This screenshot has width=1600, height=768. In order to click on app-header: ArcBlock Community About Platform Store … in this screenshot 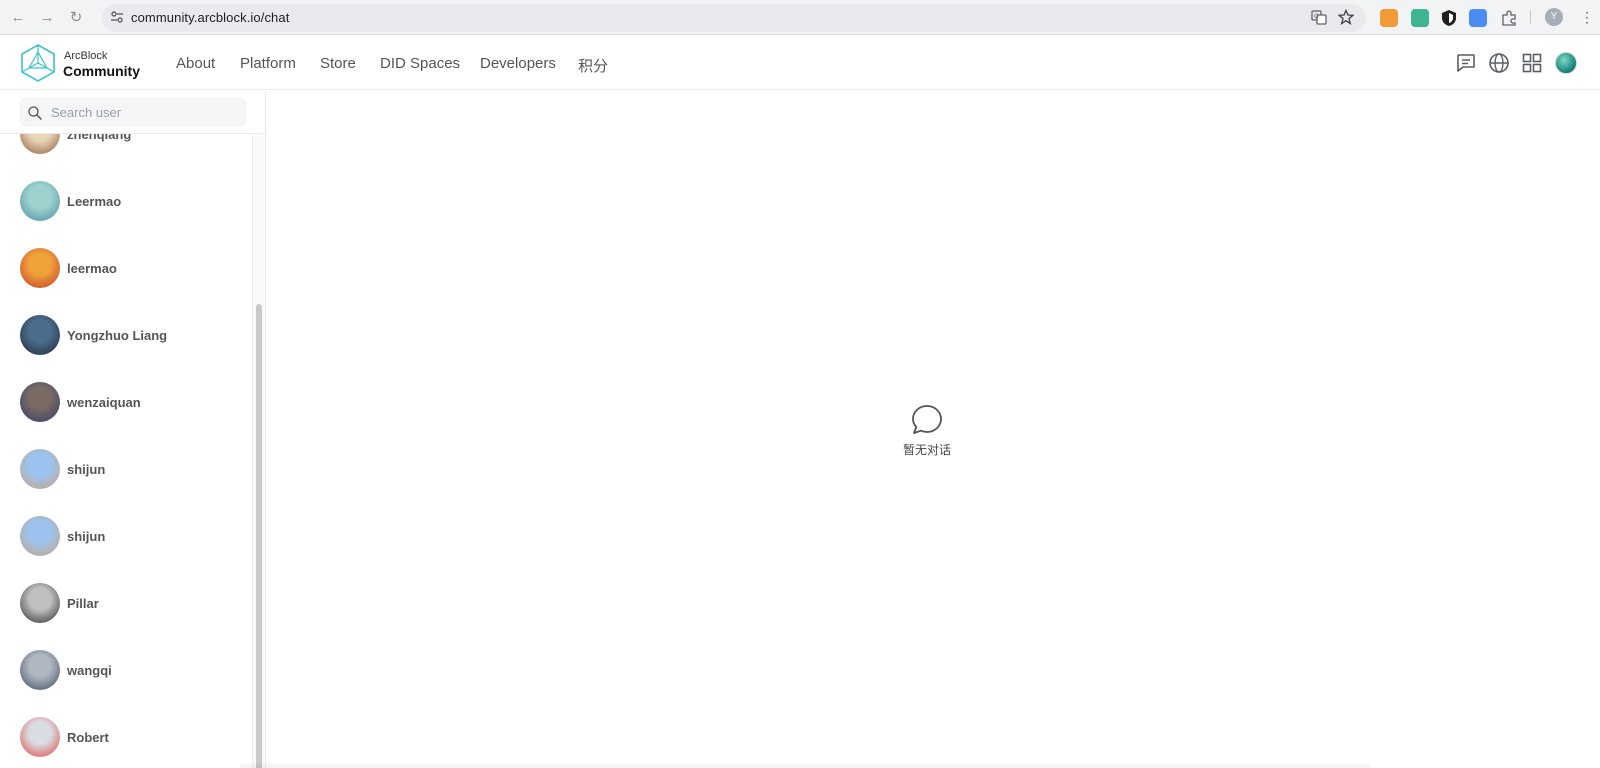, I will do `click(800, 63)`.